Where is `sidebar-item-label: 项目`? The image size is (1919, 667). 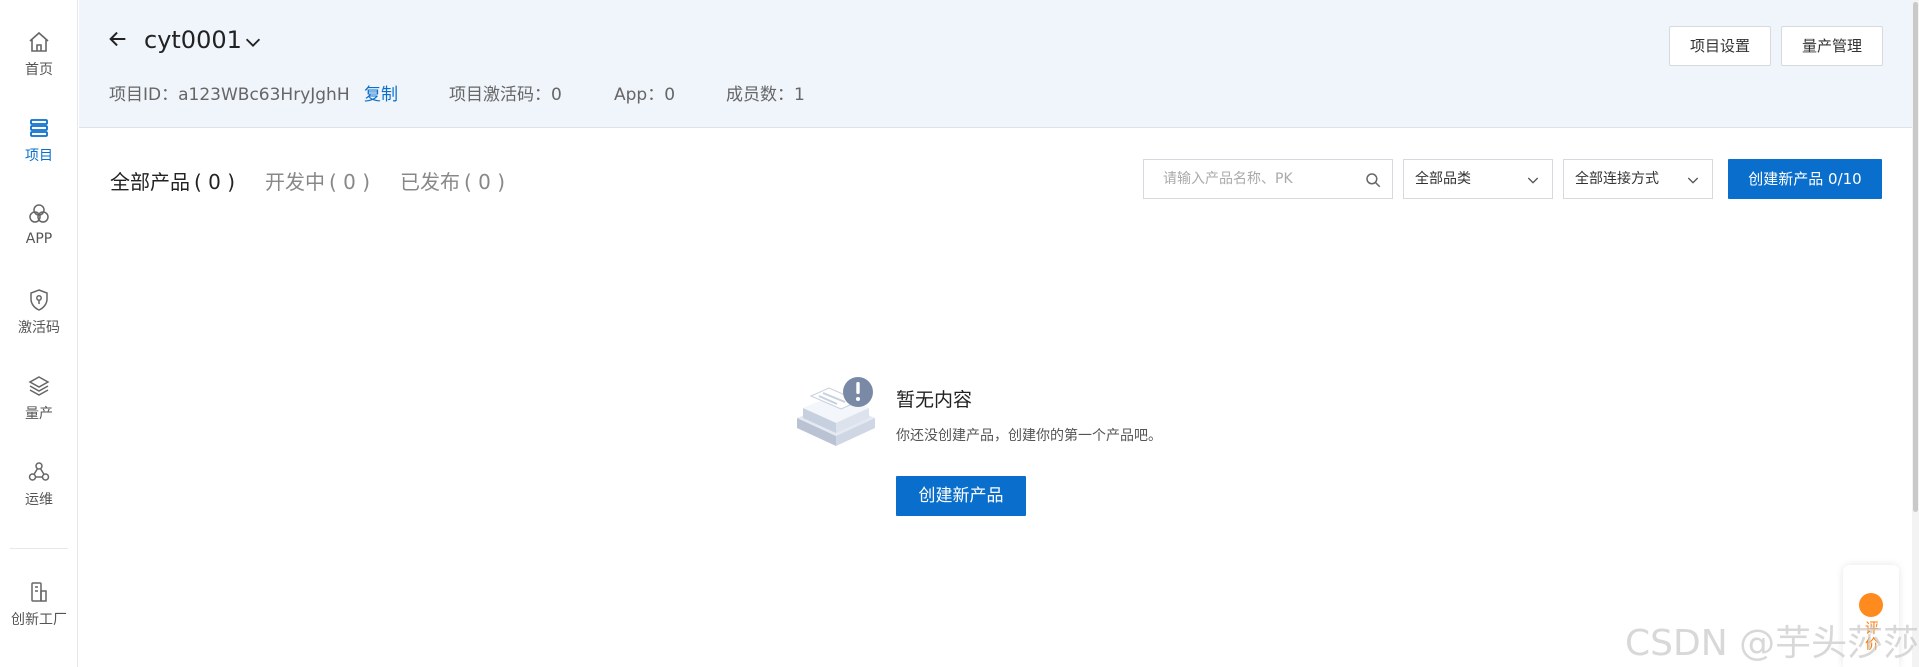
sidebar-item-label: 项目 is located at coordinates (39, 156).